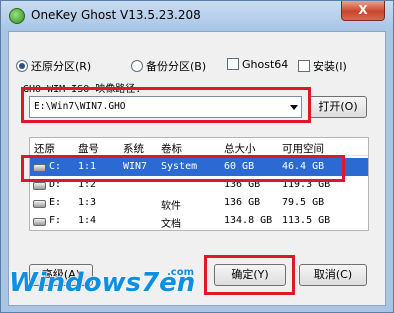 The width and height of the screenshot is (394, 313). I want to click on restore-option: 还原分区(R), so click(53, 66).